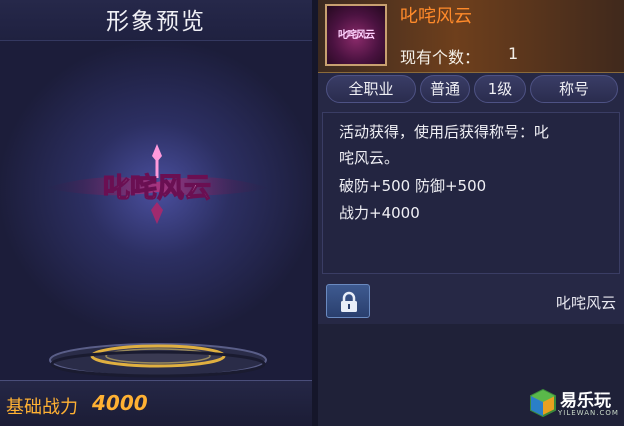  I want to click on item-icon-text: 叱咤风云, so click(356, 35).